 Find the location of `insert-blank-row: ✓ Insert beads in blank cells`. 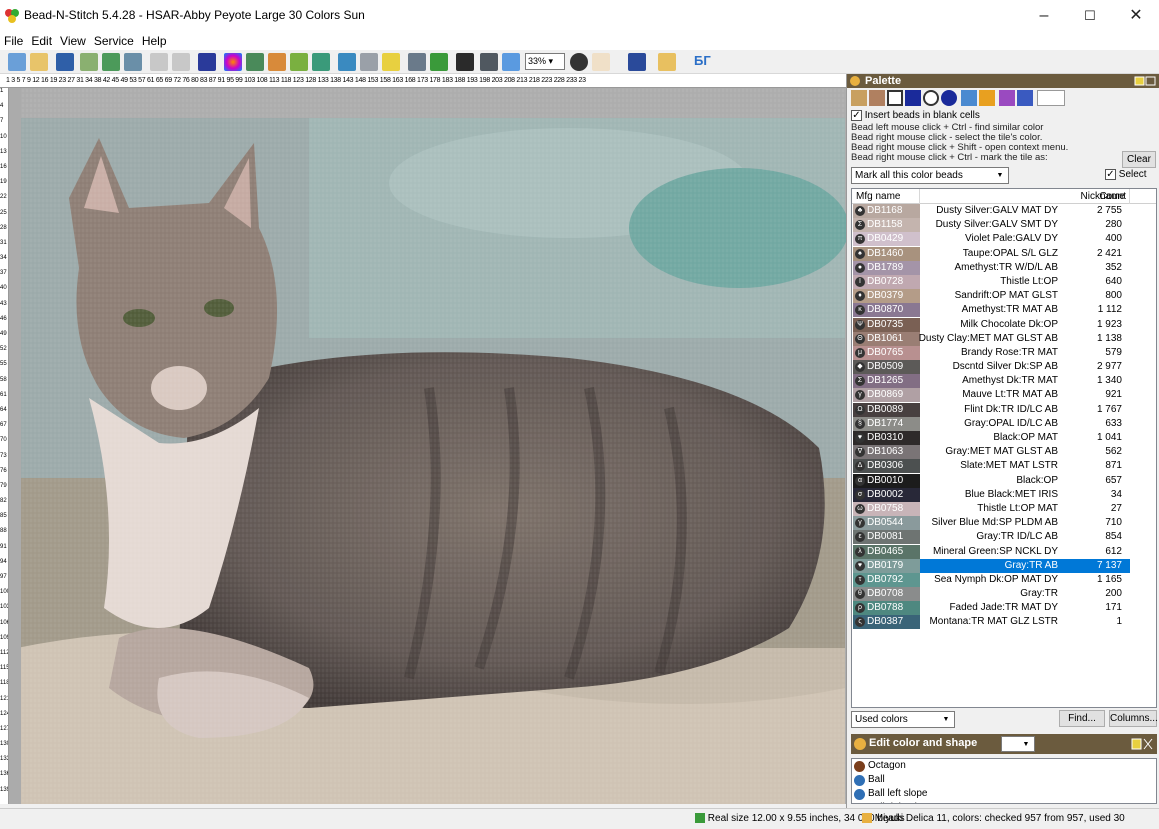

insert-blank-row: ✓ Insert beads in blank cells is located at coordinates (915, 115).